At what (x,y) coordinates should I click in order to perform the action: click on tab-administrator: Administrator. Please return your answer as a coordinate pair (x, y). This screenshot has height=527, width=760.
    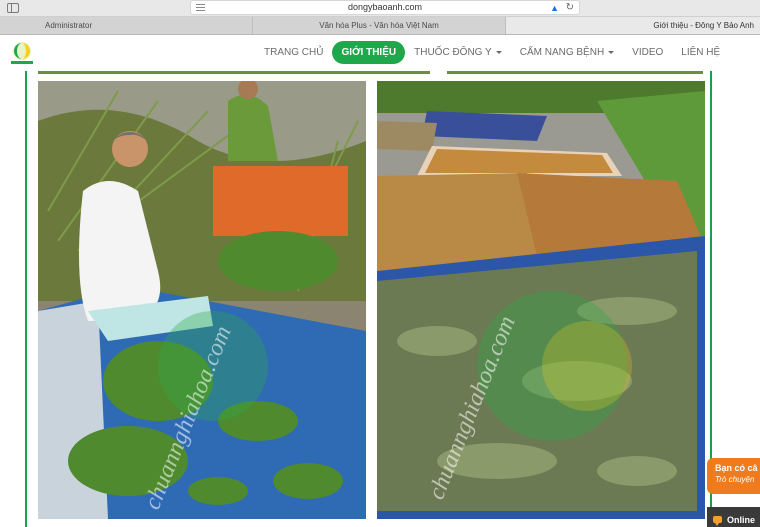
    Looking at the image, I should click on (126, 25).